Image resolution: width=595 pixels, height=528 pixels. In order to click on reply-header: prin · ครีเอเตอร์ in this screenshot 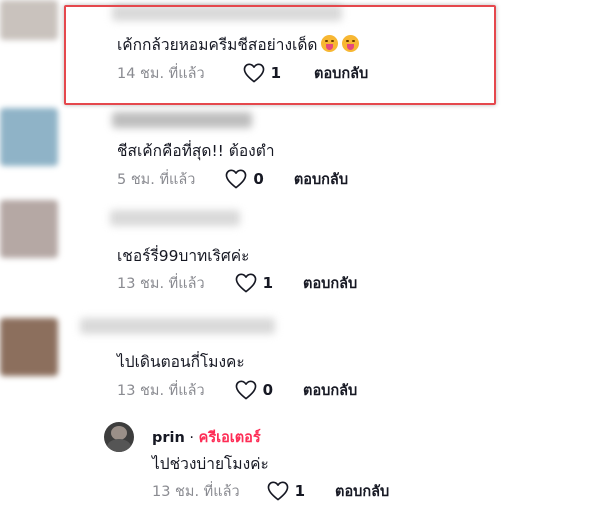, I will do `click(206, 437)`.